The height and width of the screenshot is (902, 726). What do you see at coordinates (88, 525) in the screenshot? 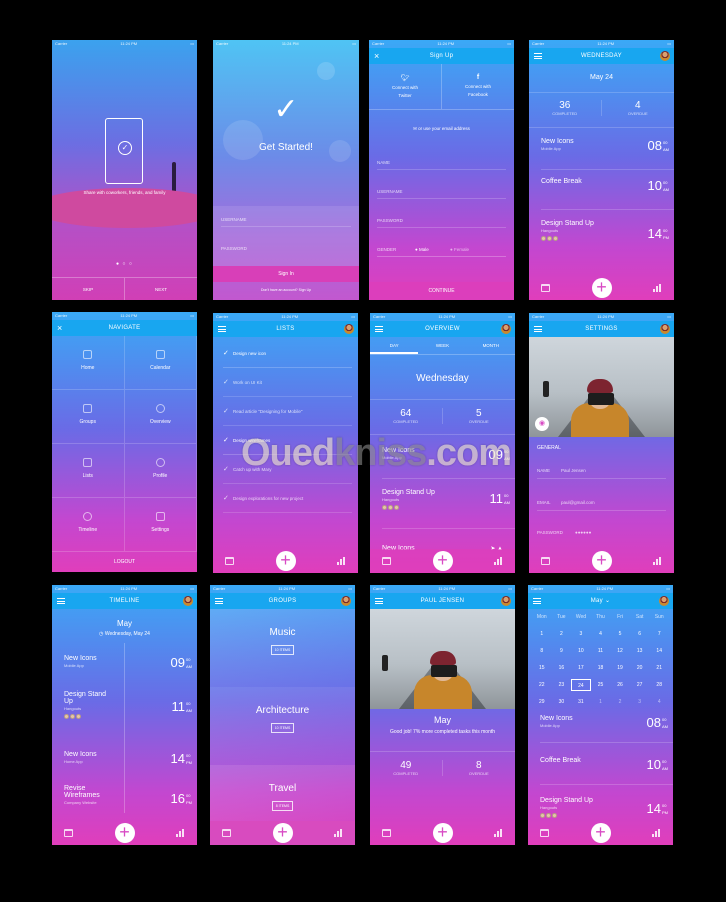
I see `nav-timeline: Timeline` at bounding box center [88, 525].